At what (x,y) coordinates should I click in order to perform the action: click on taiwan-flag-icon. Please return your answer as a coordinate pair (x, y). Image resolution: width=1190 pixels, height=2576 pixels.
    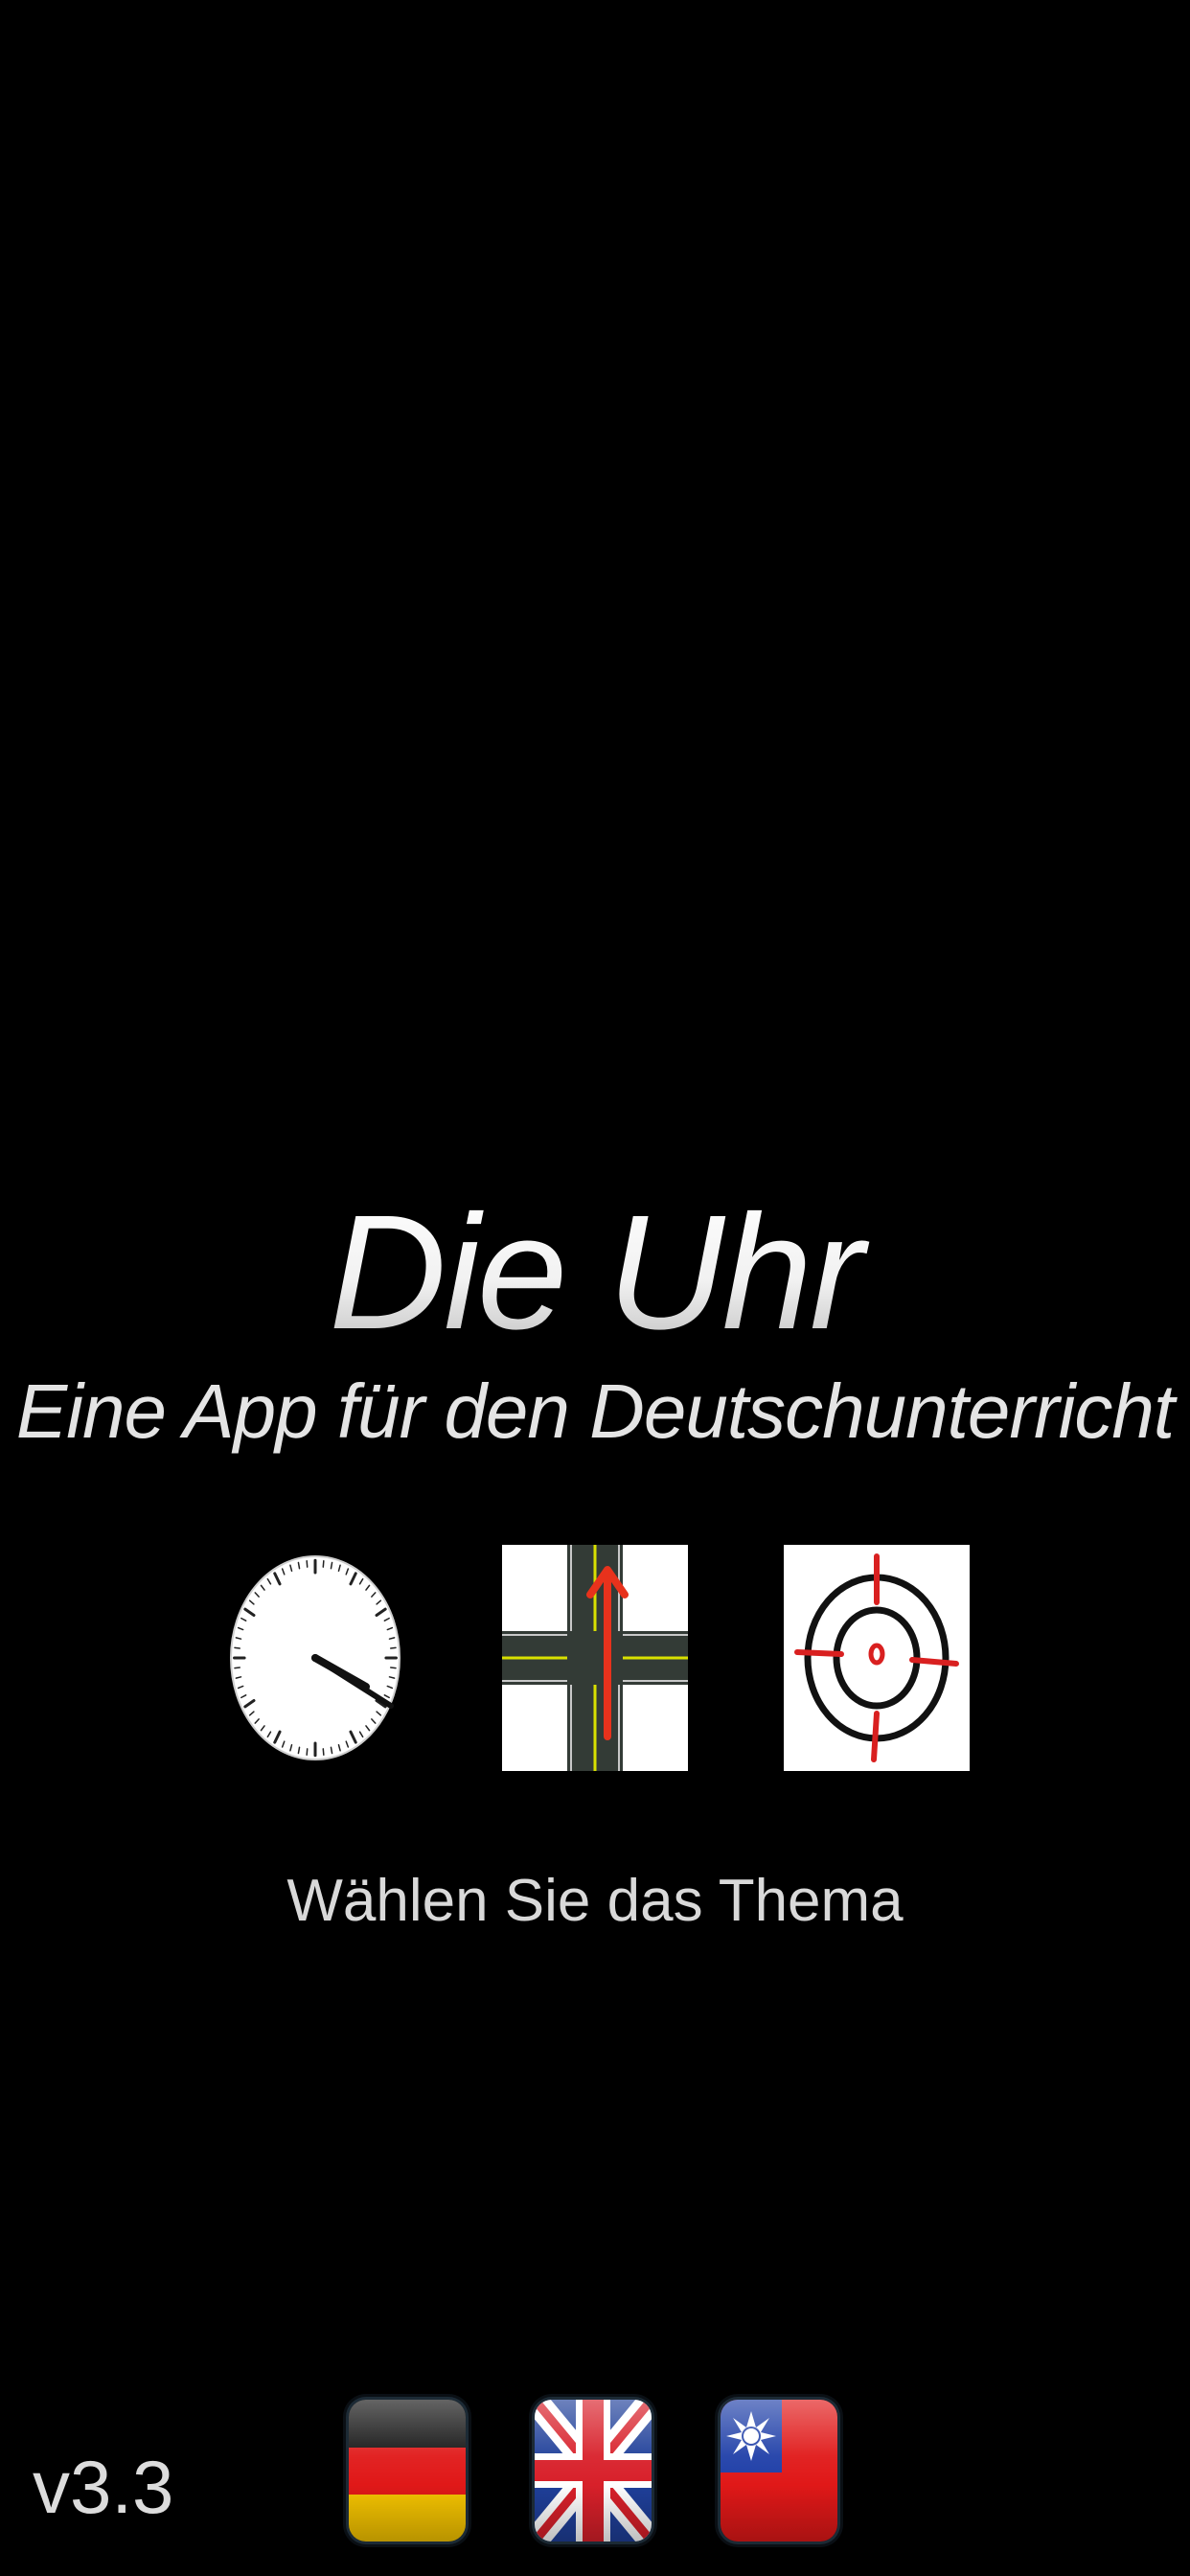
    Looking at the image, I should click on (779, 2471).